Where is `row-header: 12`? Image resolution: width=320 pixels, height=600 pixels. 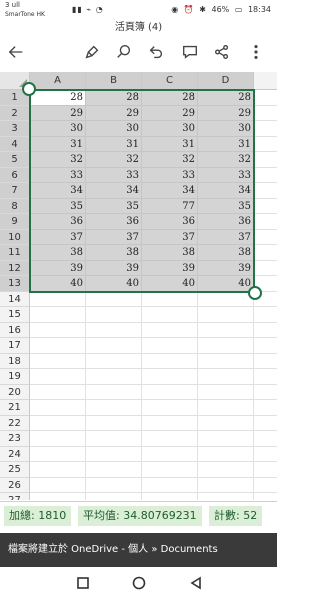
row-header: 12 is located at coordinates (15, 268).